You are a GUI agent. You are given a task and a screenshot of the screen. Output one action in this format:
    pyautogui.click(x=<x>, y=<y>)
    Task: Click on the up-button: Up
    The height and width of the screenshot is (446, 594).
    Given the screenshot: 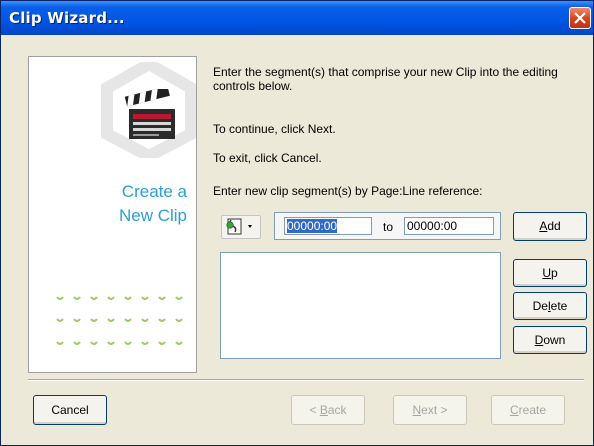 What is the action you would take?
    pyautogui.click(x=550, y=273)
    